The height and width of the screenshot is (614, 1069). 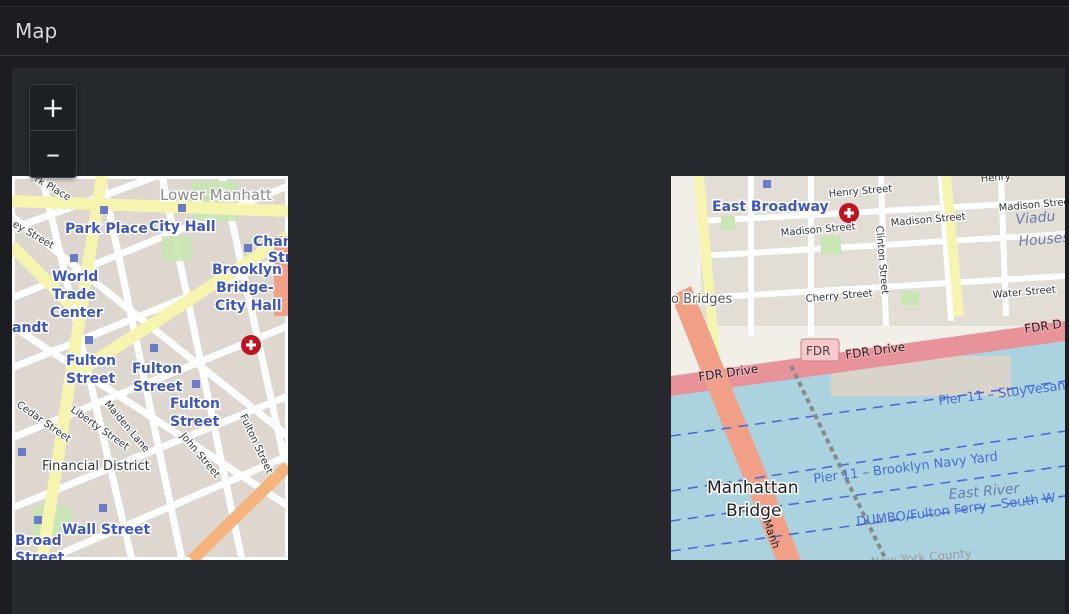 What do you see at coordinates (195, 422) in the screenshot?
I see `label-fulton-c2: Street` at bounding box center [195, 422].